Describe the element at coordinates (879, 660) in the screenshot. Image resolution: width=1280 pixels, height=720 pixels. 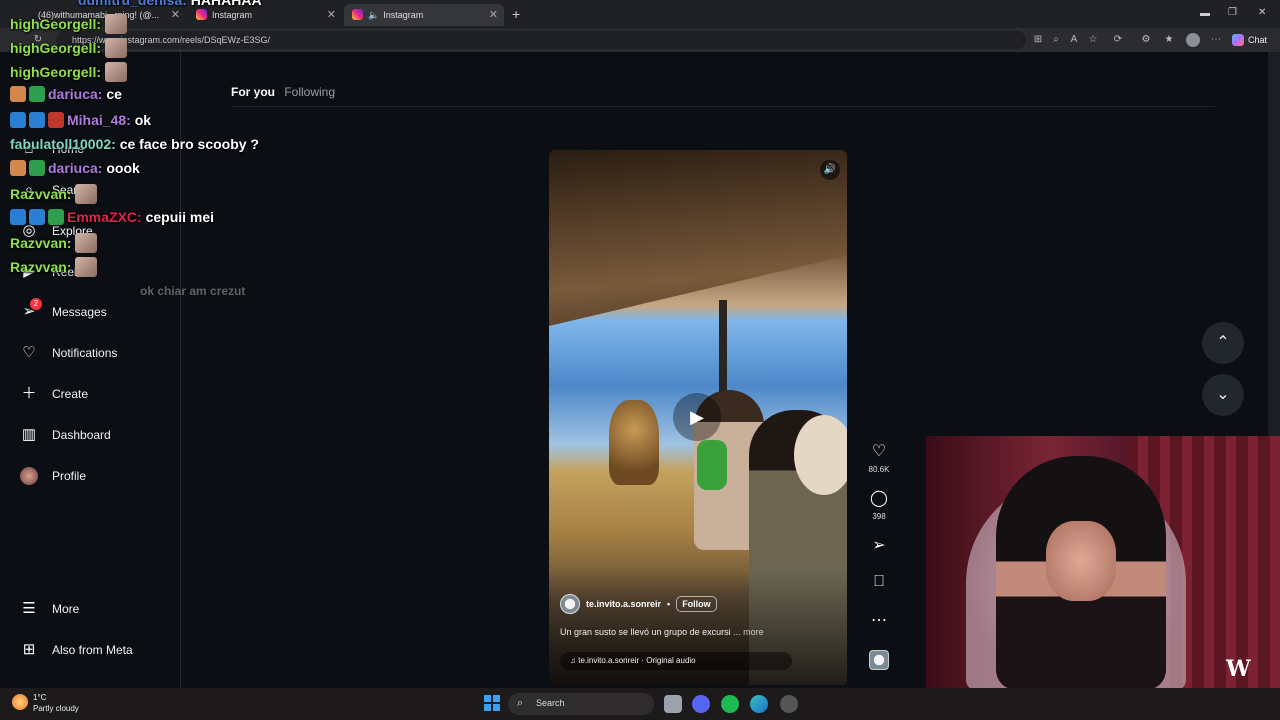
I see `audio-thumbnail` at that location.